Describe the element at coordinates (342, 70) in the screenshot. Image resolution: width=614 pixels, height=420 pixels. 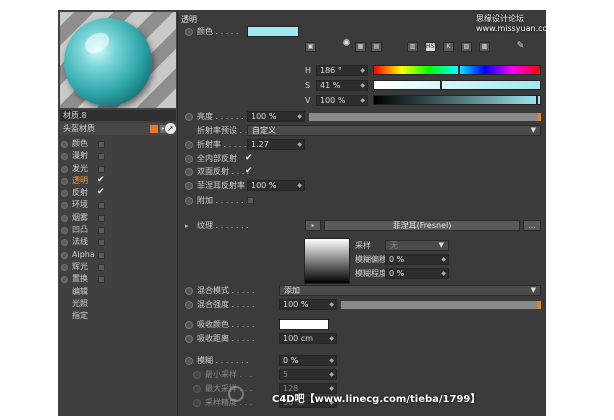
I see `hue-input: 186 ° ◆` at that location.